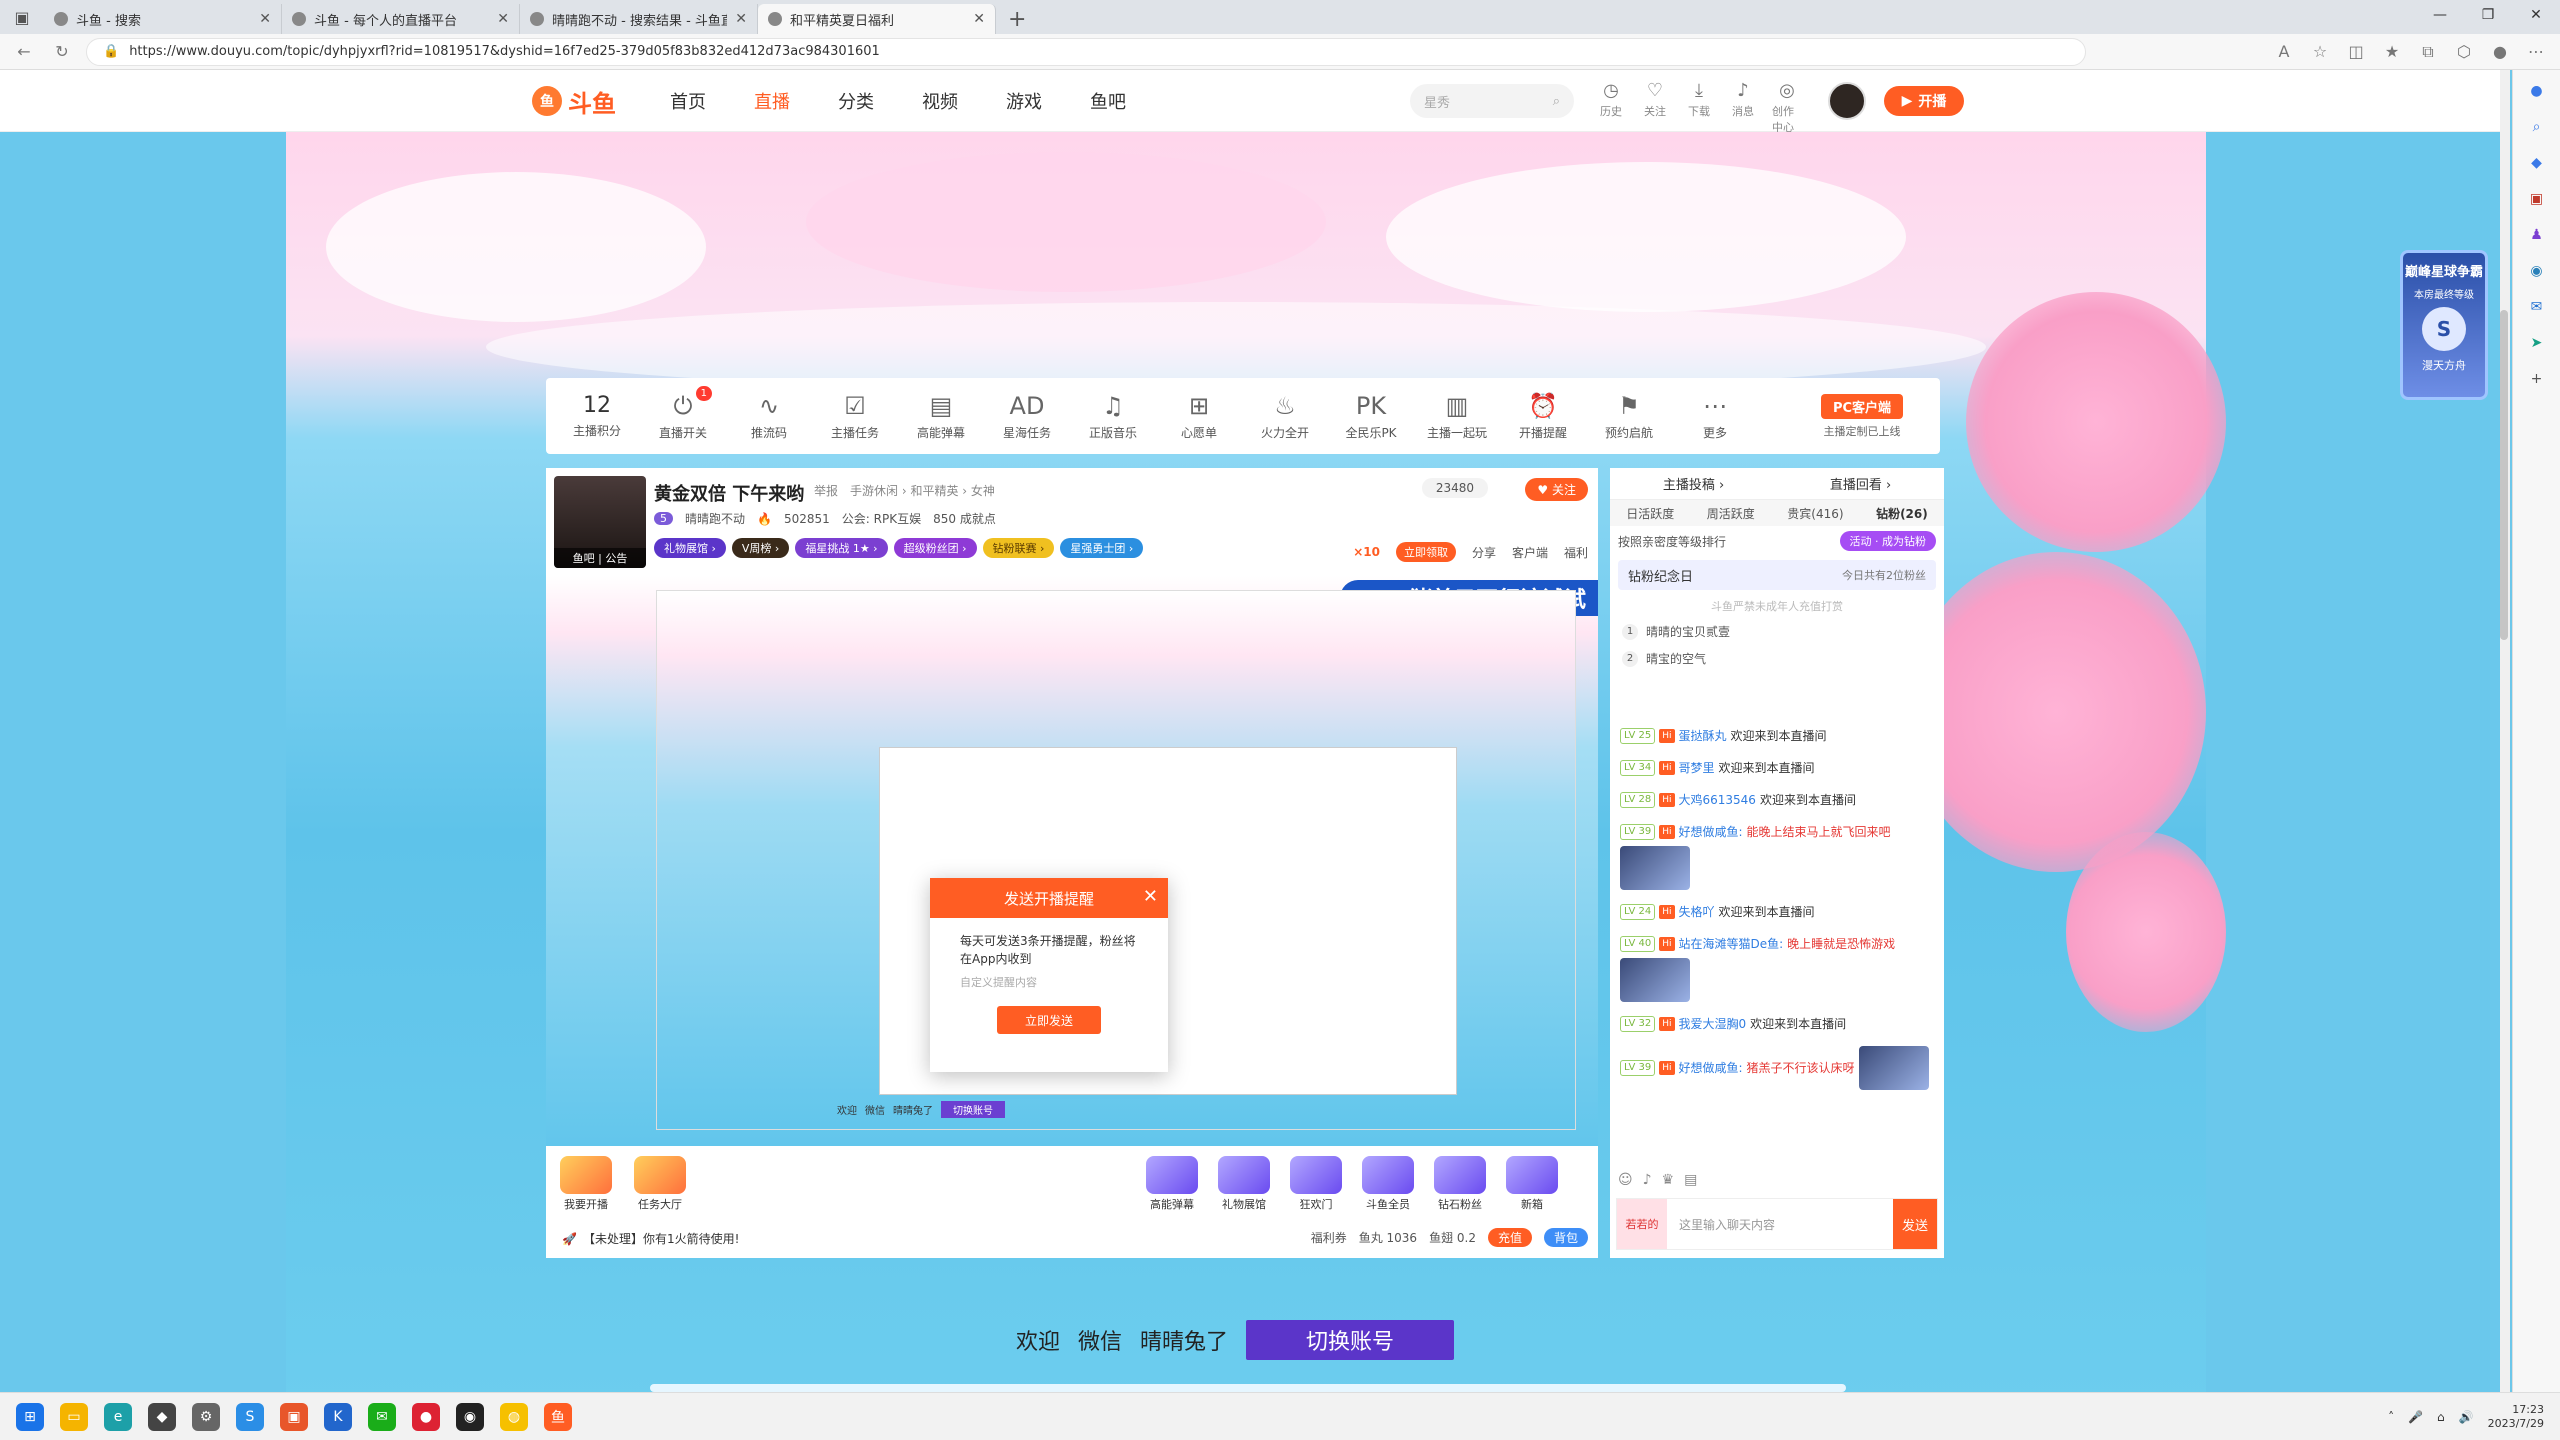  I want to click on app-icon-3: ▣, so click(294, 1416).